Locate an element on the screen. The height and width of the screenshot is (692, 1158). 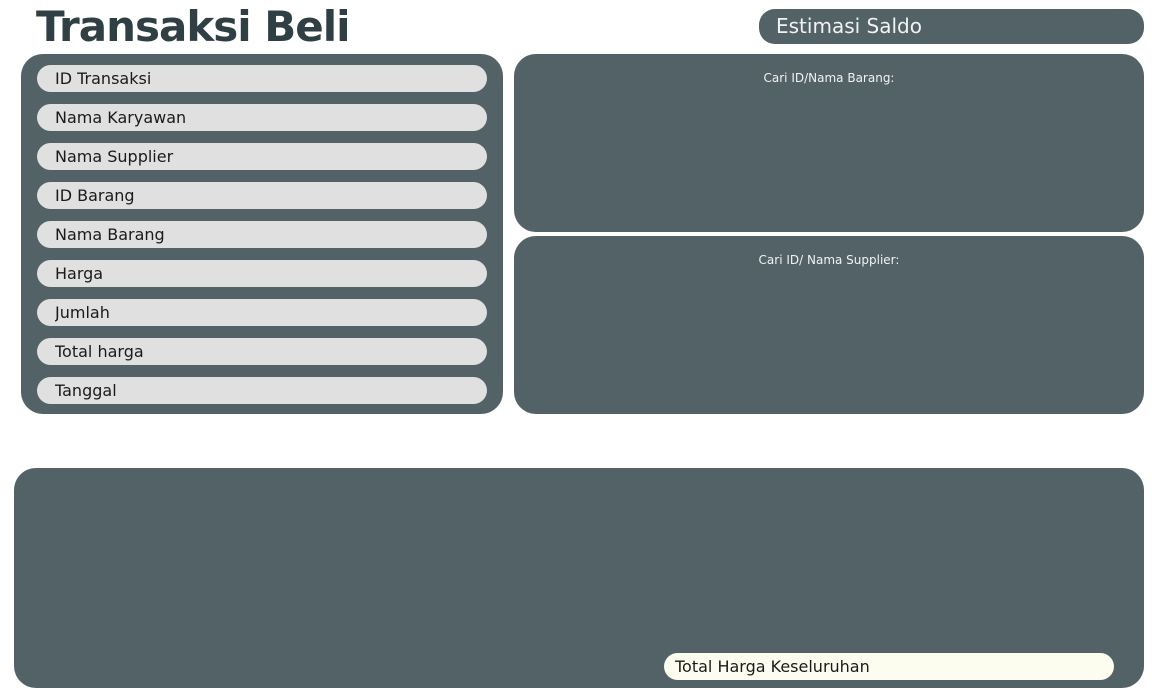
search-supplier-panel: Cari ID/ Nama Supplier: is located at coordinates (829, 325).